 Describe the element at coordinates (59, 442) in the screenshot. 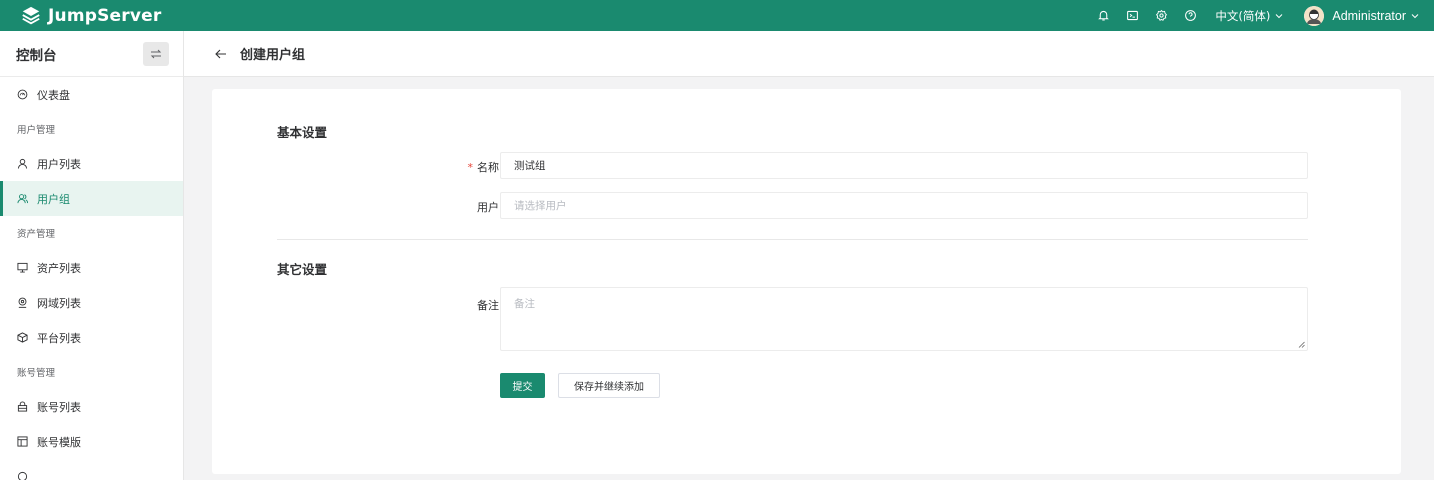

I see `sidebar-item-label: 账号模版` at that location.